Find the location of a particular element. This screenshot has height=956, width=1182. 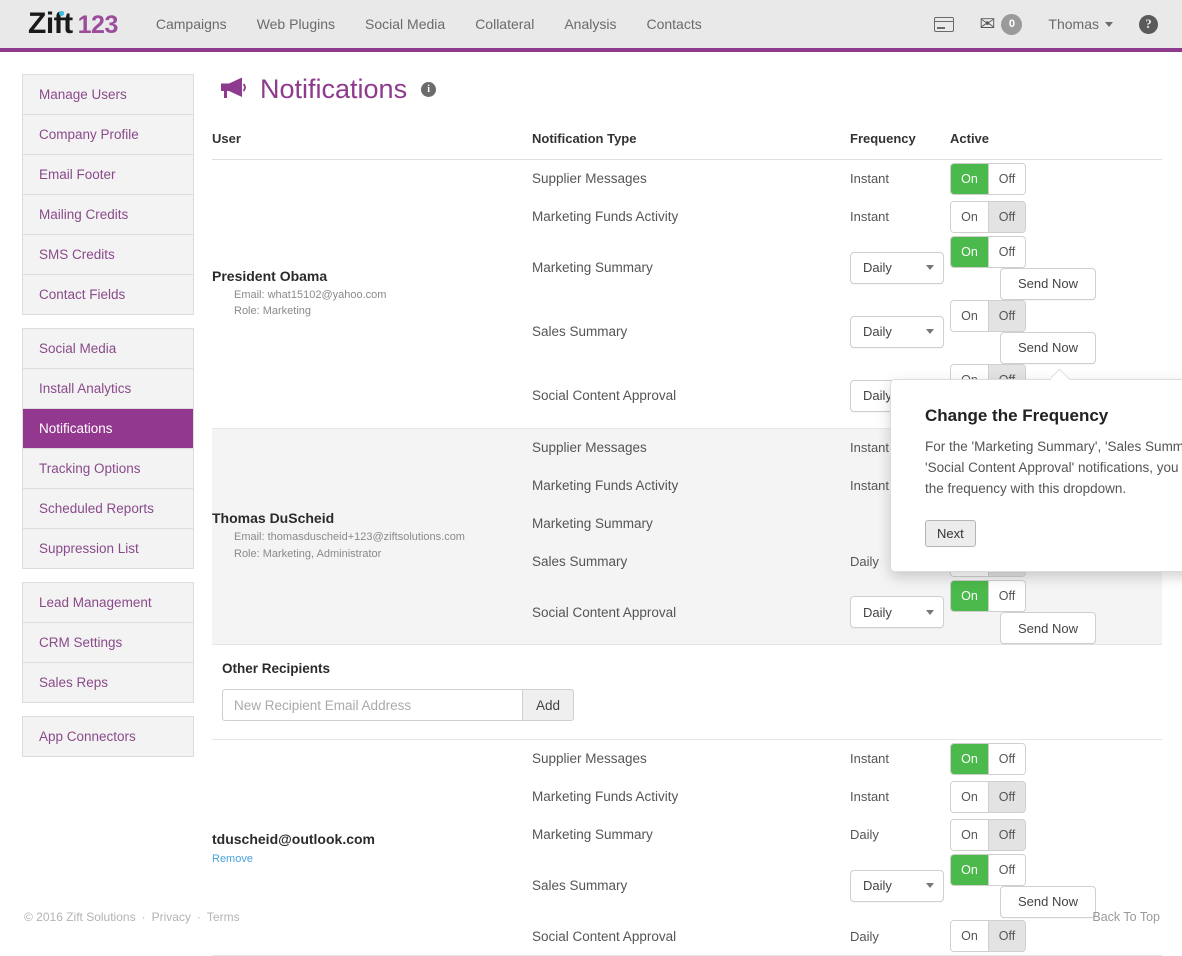

sidebar-item-scheduled-reports: Scheduled Reports is located at coordinates (108, 509).